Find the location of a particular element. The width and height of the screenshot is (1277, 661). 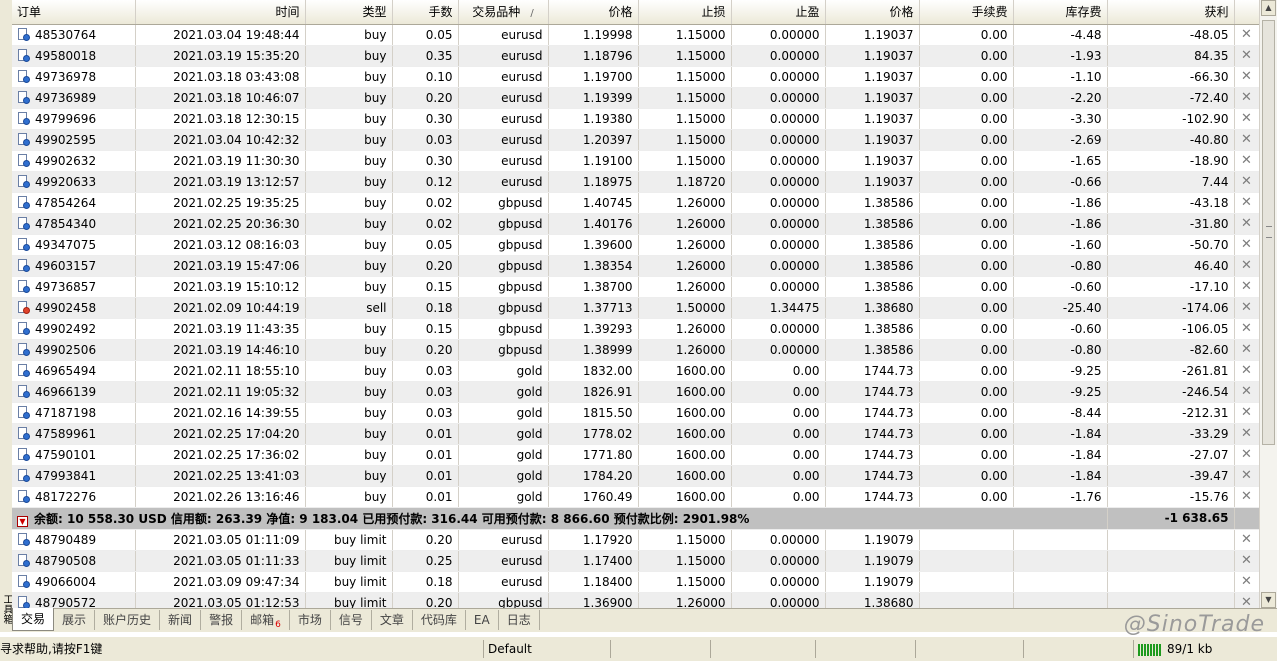

tab-item: 账户历史 is located at coordinates (128, 620).